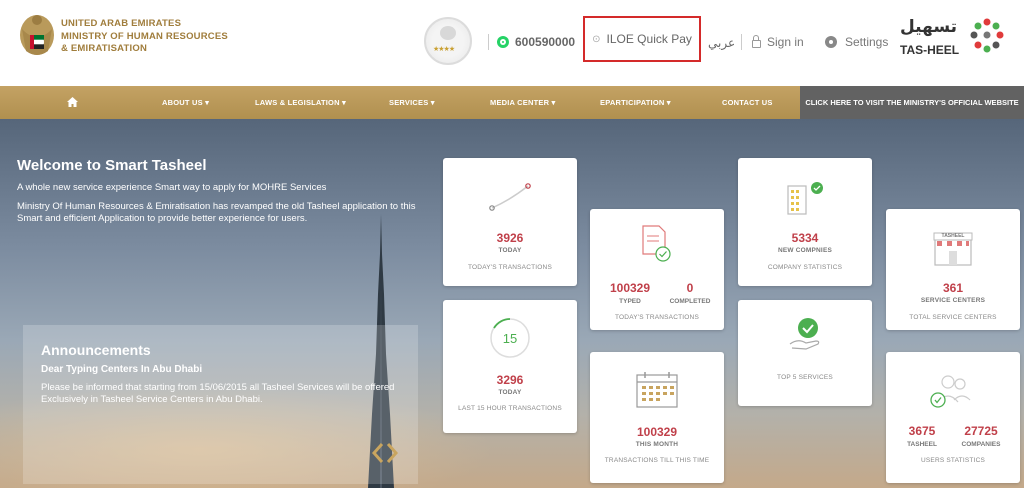 This screenshot has height=488, width=1024. Describe the element at coordinates (510, 338) in the screenshot. I see `hours-badge: 15` at that location.